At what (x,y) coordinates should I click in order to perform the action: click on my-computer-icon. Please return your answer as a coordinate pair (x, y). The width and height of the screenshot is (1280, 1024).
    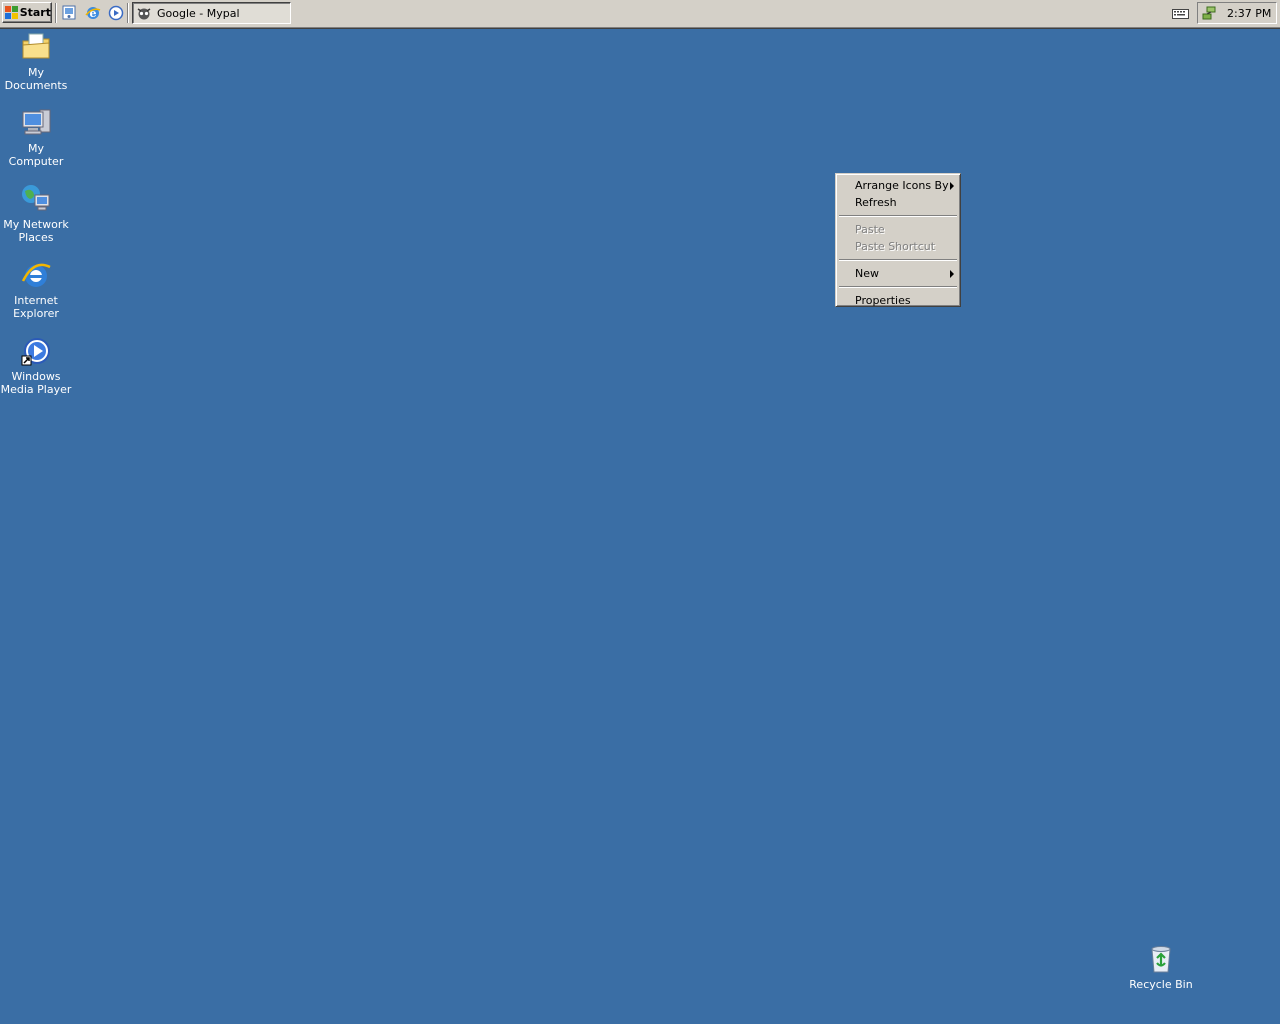
    Looking at the image, I should click on (36, 122).